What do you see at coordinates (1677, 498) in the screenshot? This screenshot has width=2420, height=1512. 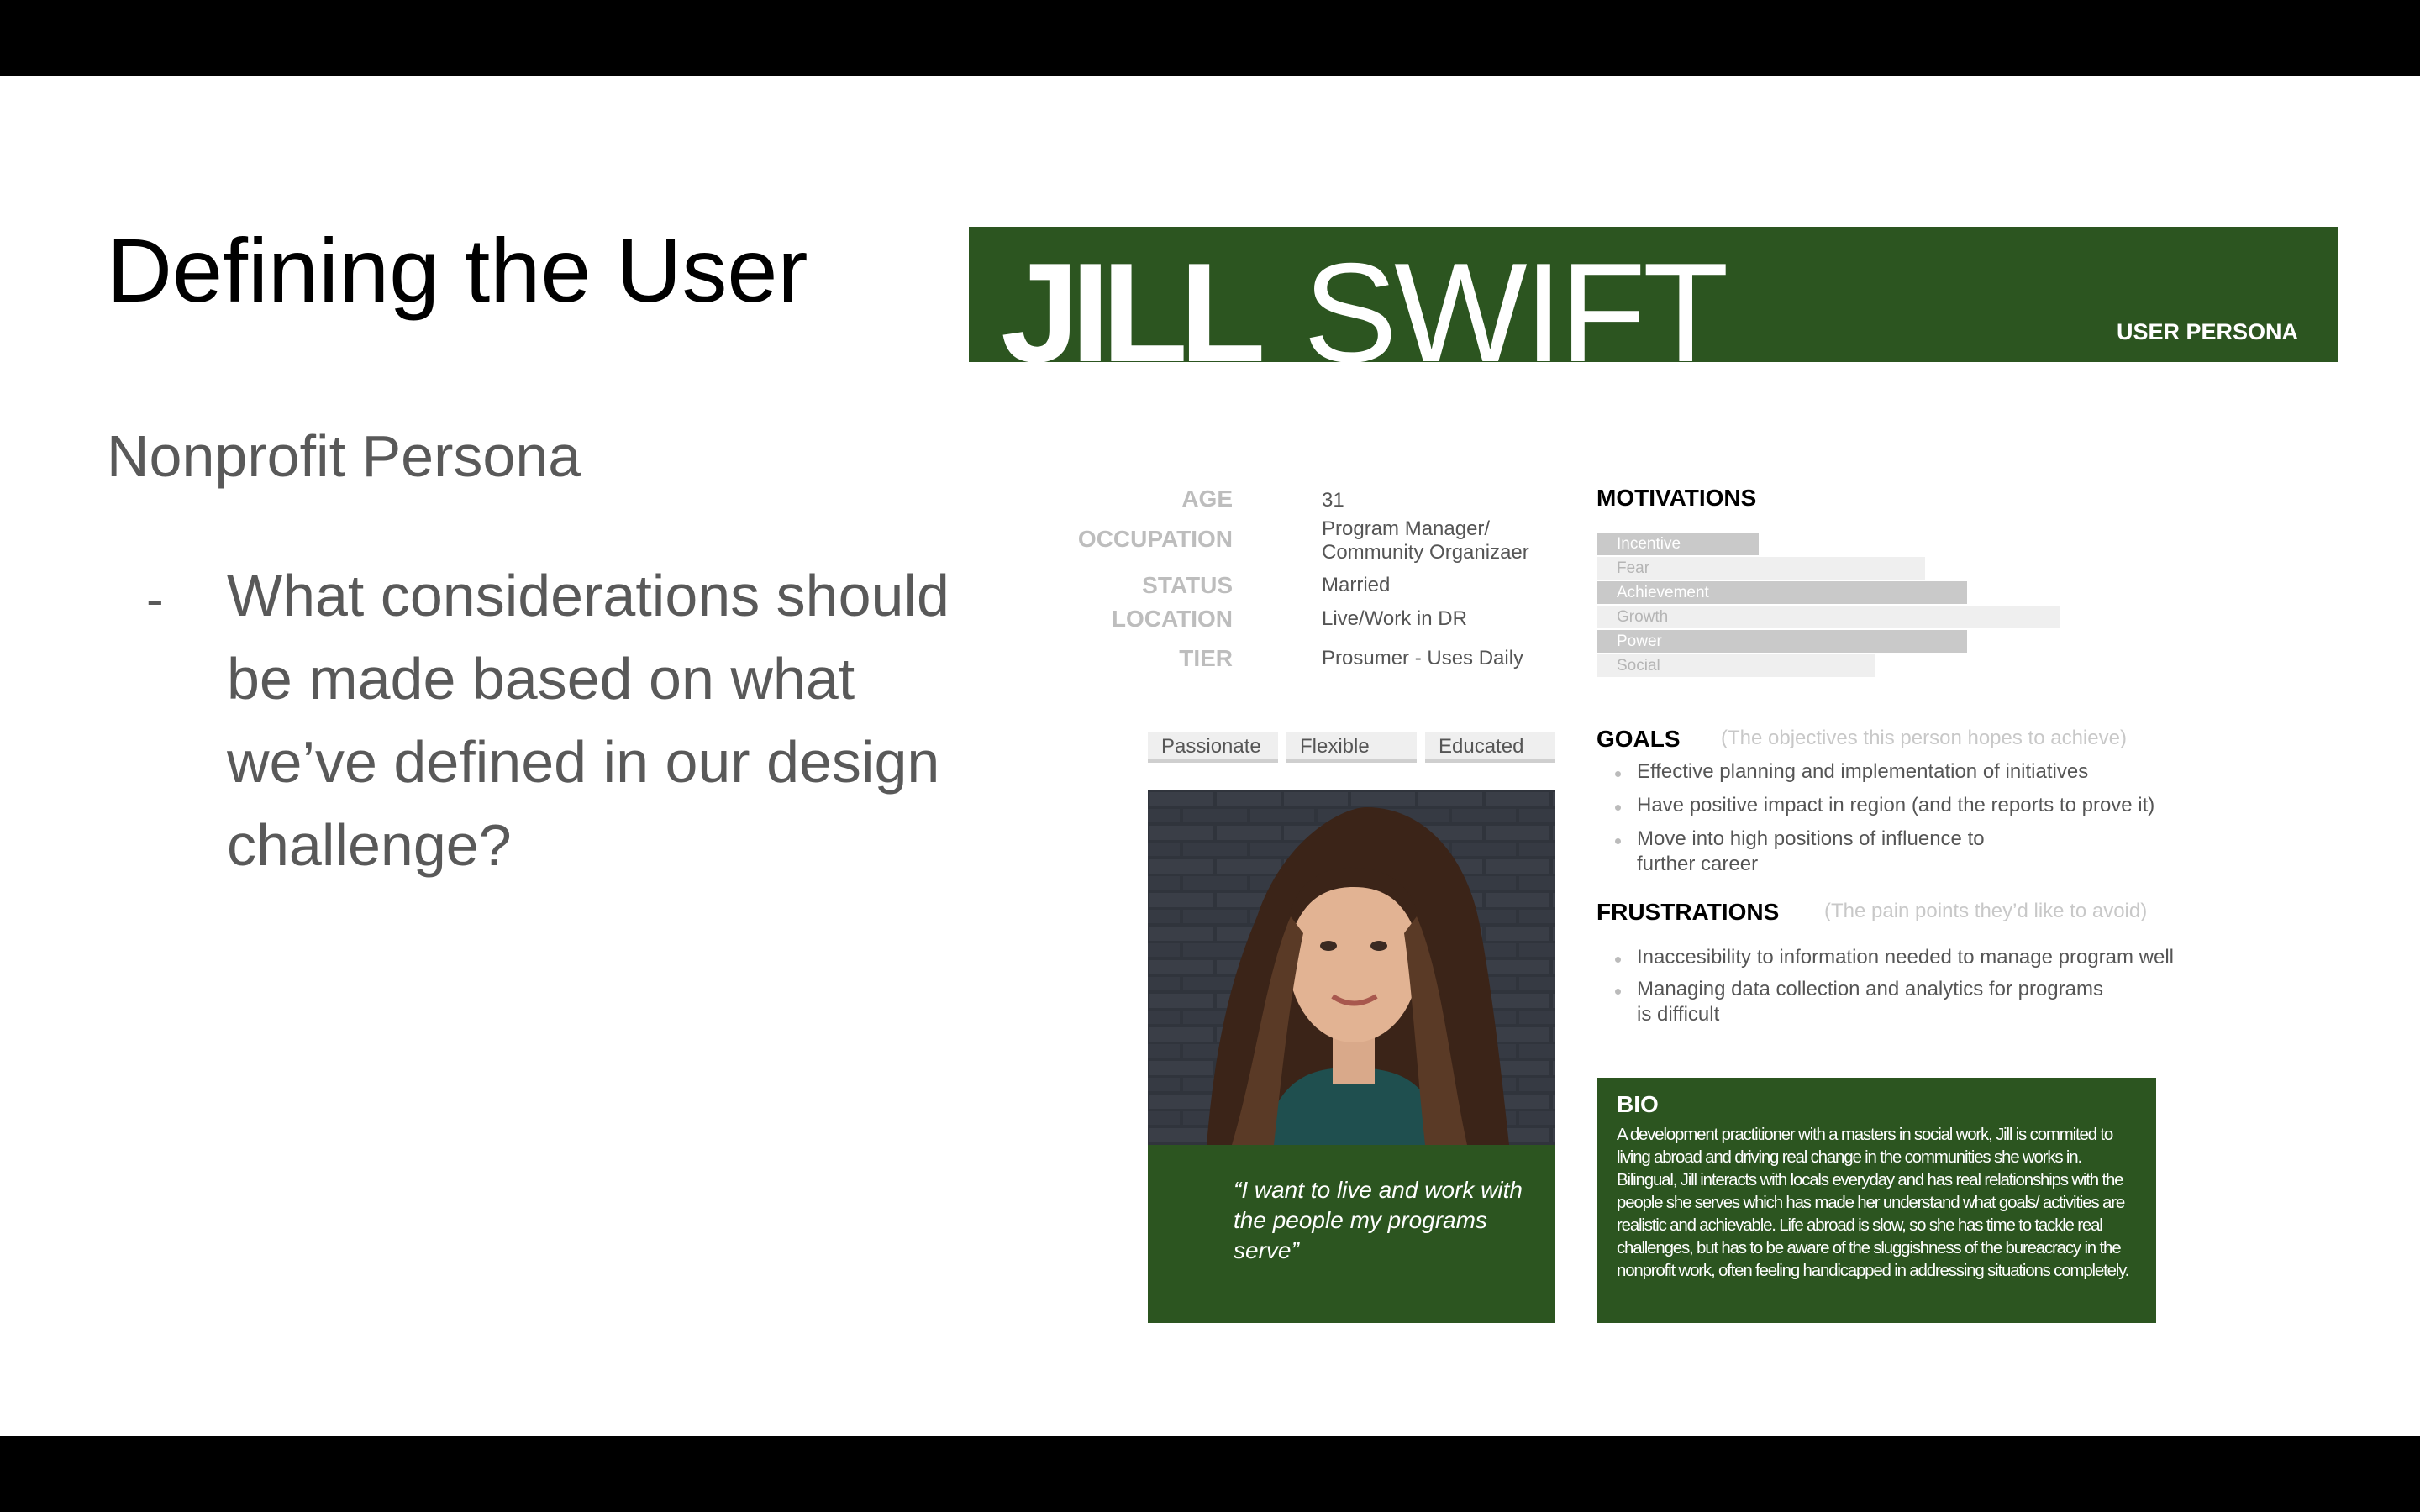 I see `motivations-title: MOTIVATIONS` at bounding box center [1677, 498].